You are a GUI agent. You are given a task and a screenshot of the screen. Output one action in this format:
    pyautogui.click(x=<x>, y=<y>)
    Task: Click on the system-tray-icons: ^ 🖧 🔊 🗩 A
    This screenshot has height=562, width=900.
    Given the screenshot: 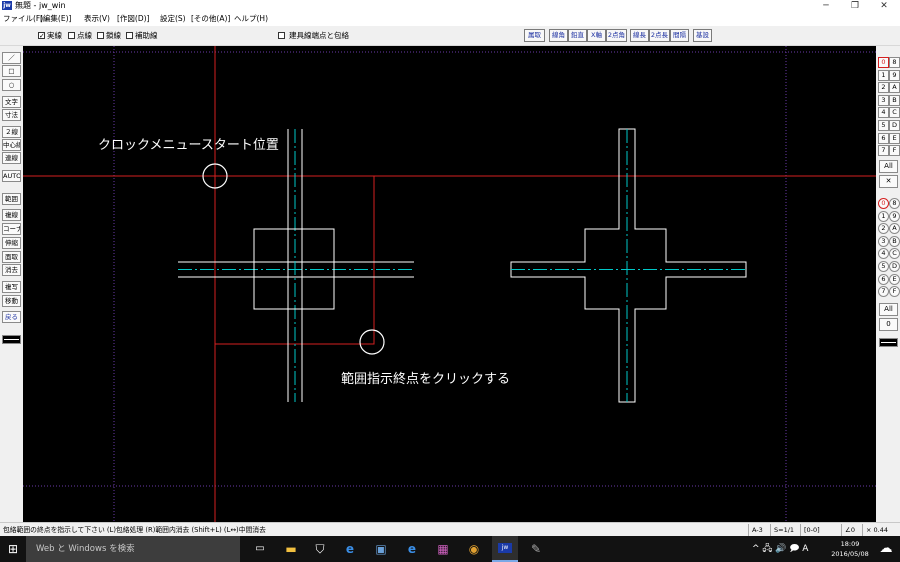 What is the action you would take?
    pyautogui.click(x=780, y=549)
    